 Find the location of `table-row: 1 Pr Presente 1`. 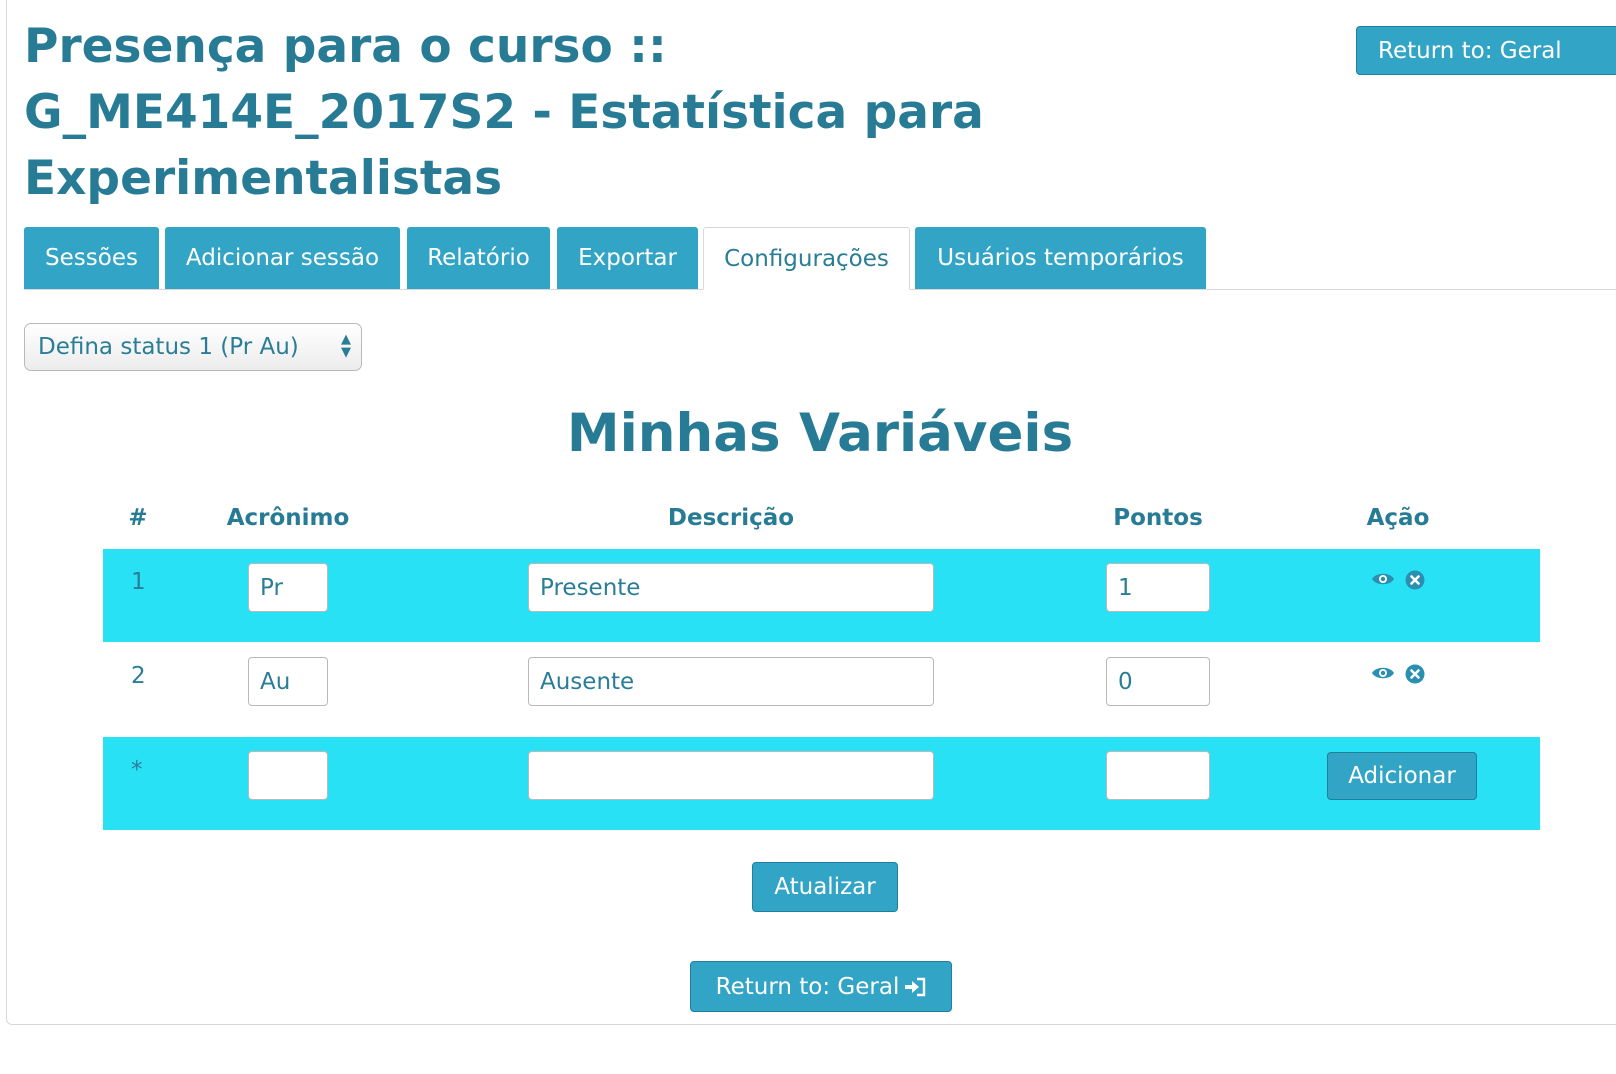

table-row: 1 Pr Presente 1 is located at coordinates (821, 595).